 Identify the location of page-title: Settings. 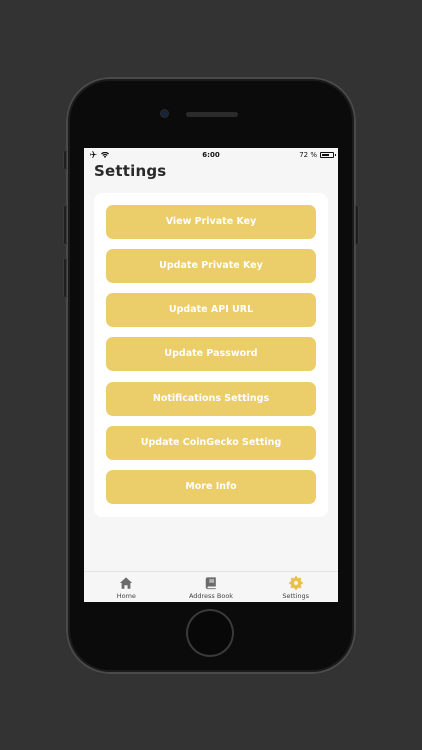
(130, 171).